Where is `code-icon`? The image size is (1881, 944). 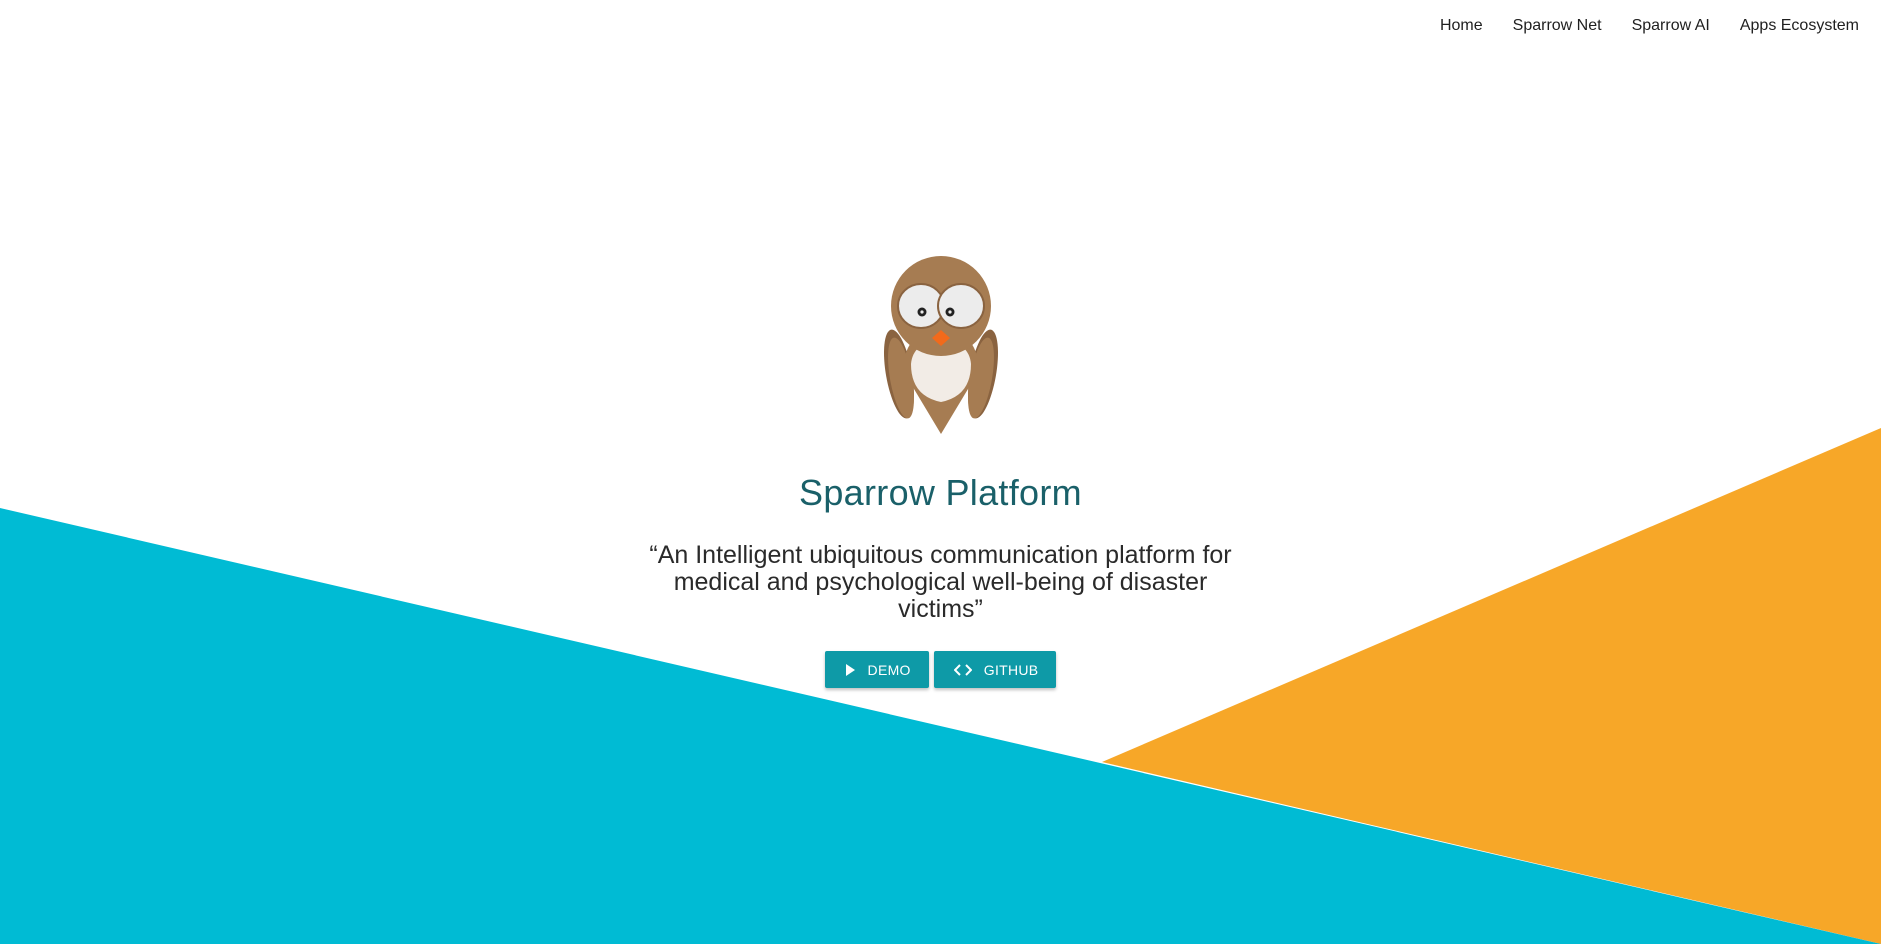
code-icon is located at coordinates (962, 669).